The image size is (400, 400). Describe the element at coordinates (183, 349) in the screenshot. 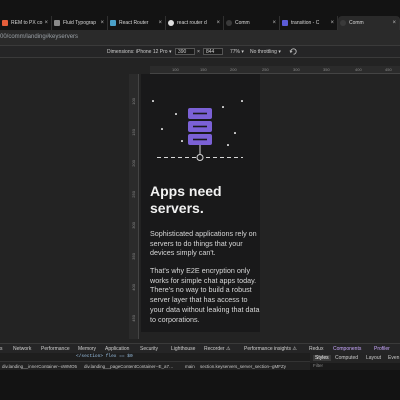

I see `tab-lighthouse: Lighthouse` at that location.